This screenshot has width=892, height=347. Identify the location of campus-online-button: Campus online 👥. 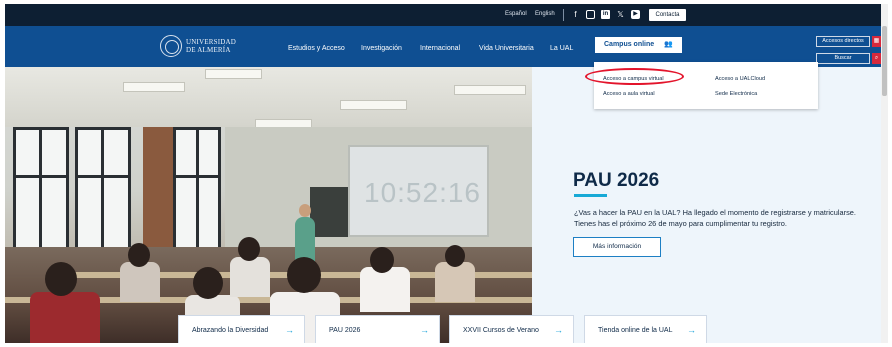
(638, 45).